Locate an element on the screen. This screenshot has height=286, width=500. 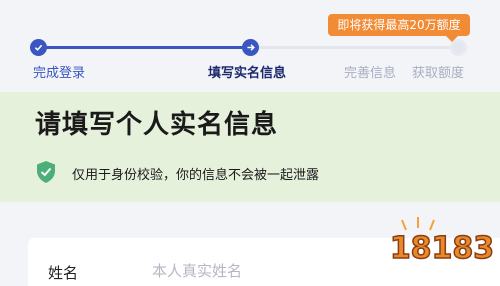
svg-text: 18183 is located at coordinates (442, 248).